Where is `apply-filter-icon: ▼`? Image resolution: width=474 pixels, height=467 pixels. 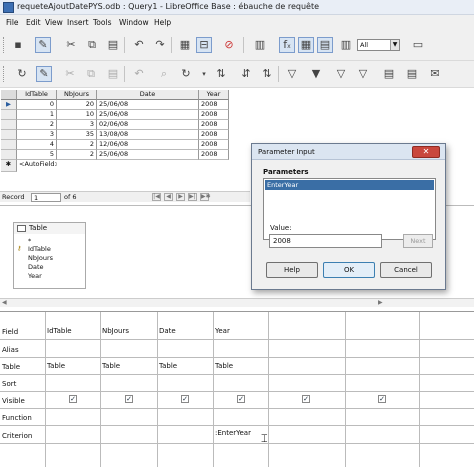
apply-filter-icon: ▼ is located at coordinates (316, 74).